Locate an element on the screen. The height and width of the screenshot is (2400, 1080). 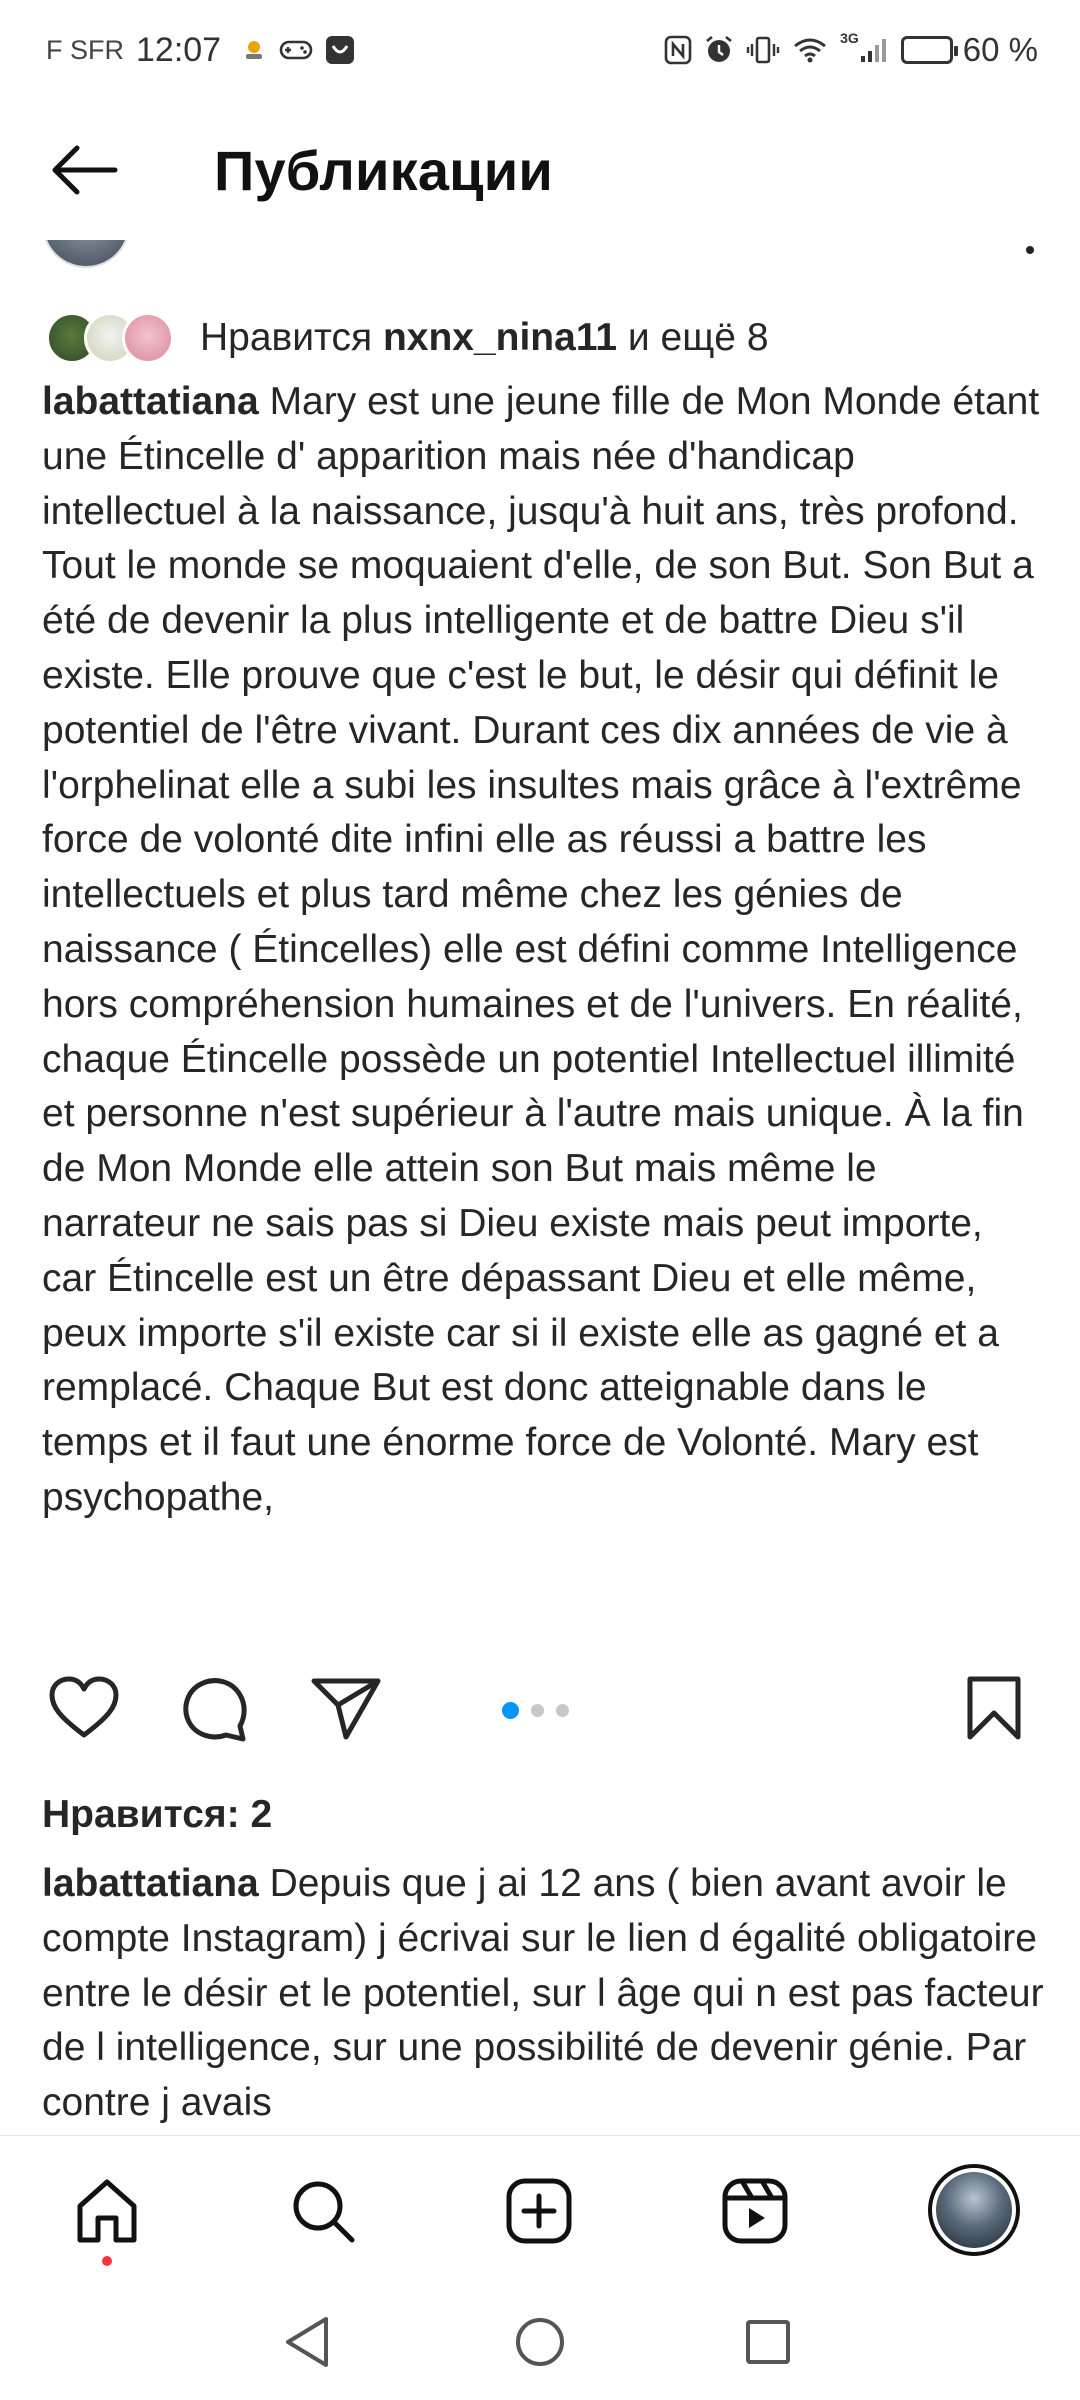
comment-button is located at coordinates (214, 1708).